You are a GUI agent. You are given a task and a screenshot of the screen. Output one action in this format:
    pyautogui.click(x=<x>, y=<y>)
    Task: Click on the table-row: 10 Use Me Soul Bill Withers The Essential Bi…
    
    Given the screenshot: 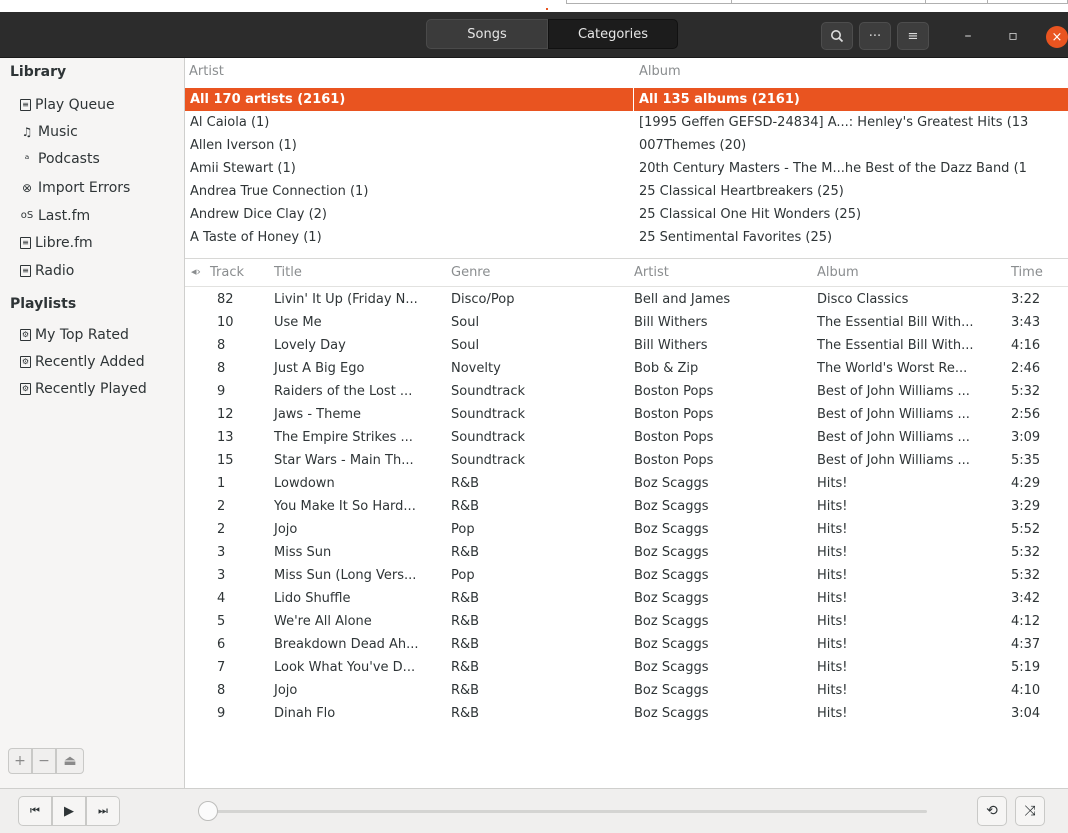 What is the action you would take?
    pyautogui.click(x=626, y=322)
    